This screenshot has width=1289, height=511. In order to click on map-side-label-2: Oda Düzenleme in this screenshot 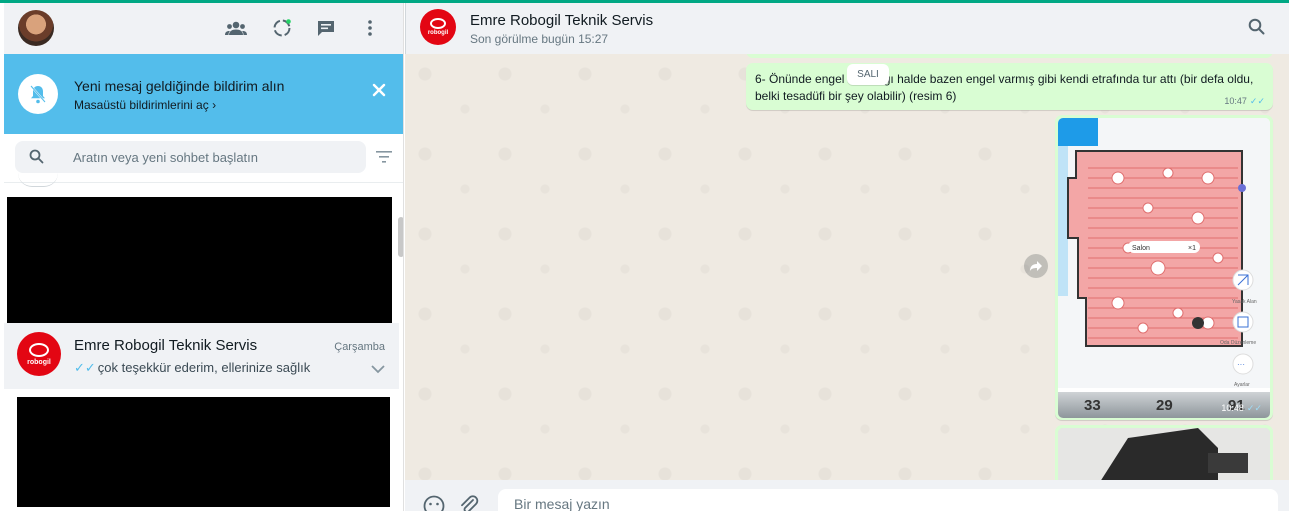, I will do `click(1238, 343)`.